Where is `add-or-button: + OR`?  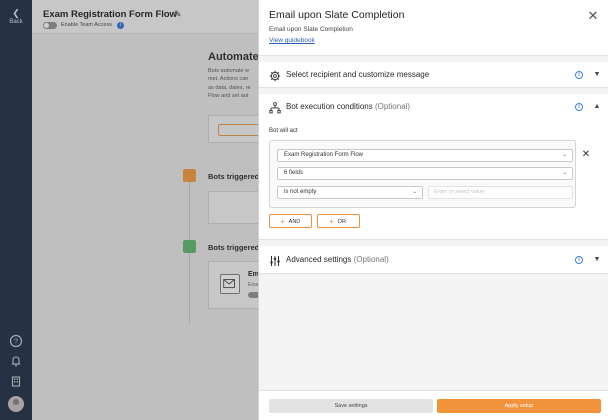
add-or-button: + OR is located at coordinates (338, 221).